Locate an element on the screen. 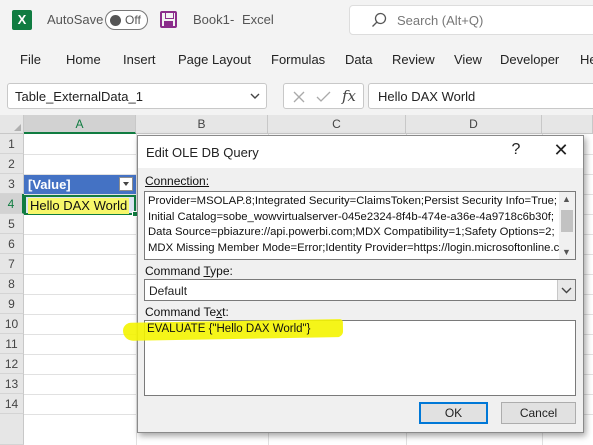 The width and height of the screenshot is (593, 445). cancel-button: Cancel is located at coordinates (538, 413).